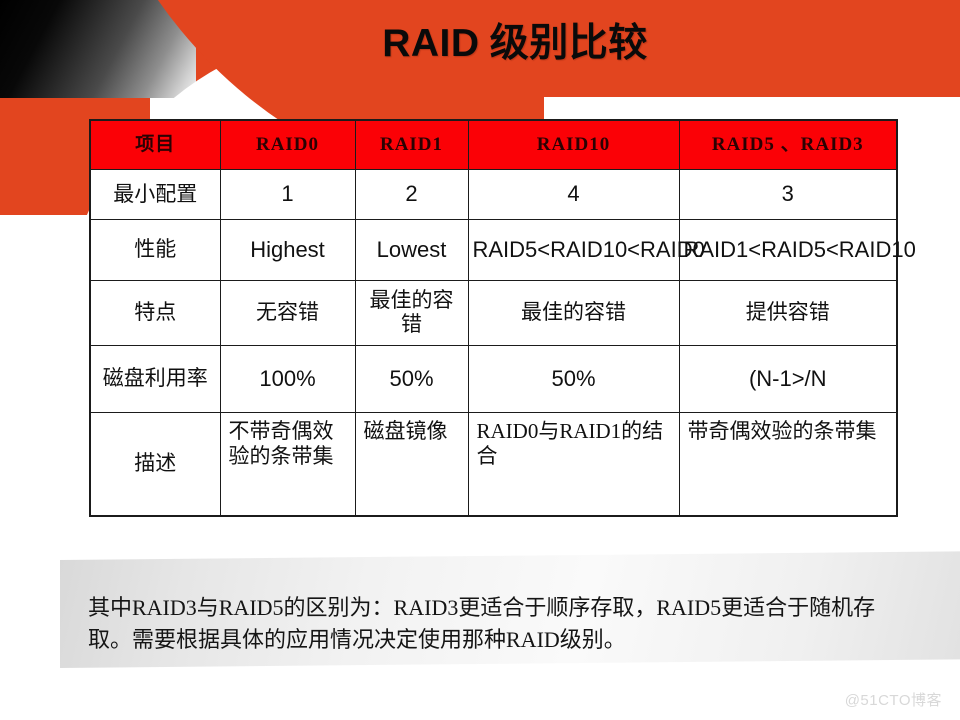 The width and height of the screenshot is (960, 720). I want to click on cell-min-config-raid10: 4, so click(573, 194).